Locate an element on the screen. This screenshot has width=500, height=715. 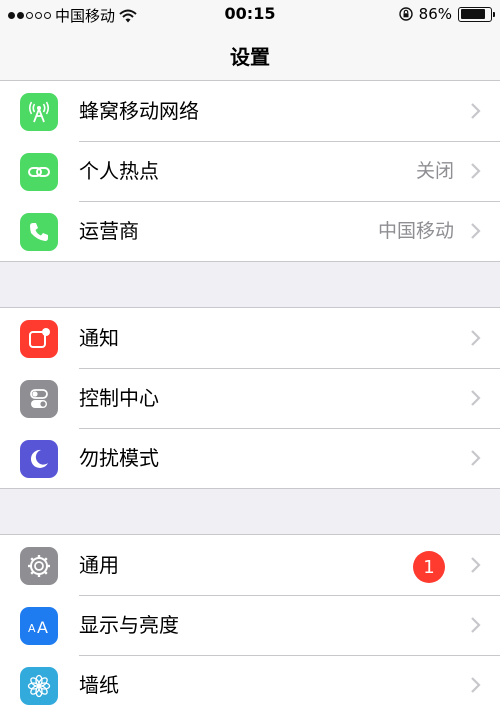
settings-row-general: 通用 1 is located at coordinates (250, 565).